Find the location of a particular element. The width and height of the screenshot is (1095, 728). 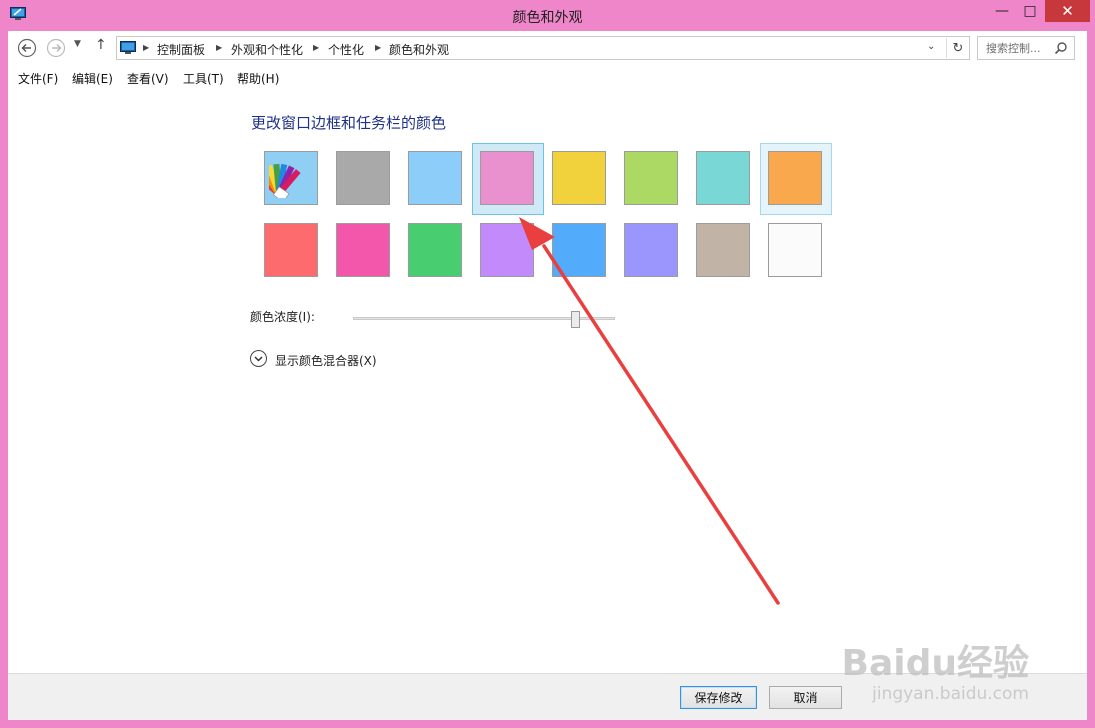

watermark-url: jingyan.baidu.com is located at coordinates (950, 694).